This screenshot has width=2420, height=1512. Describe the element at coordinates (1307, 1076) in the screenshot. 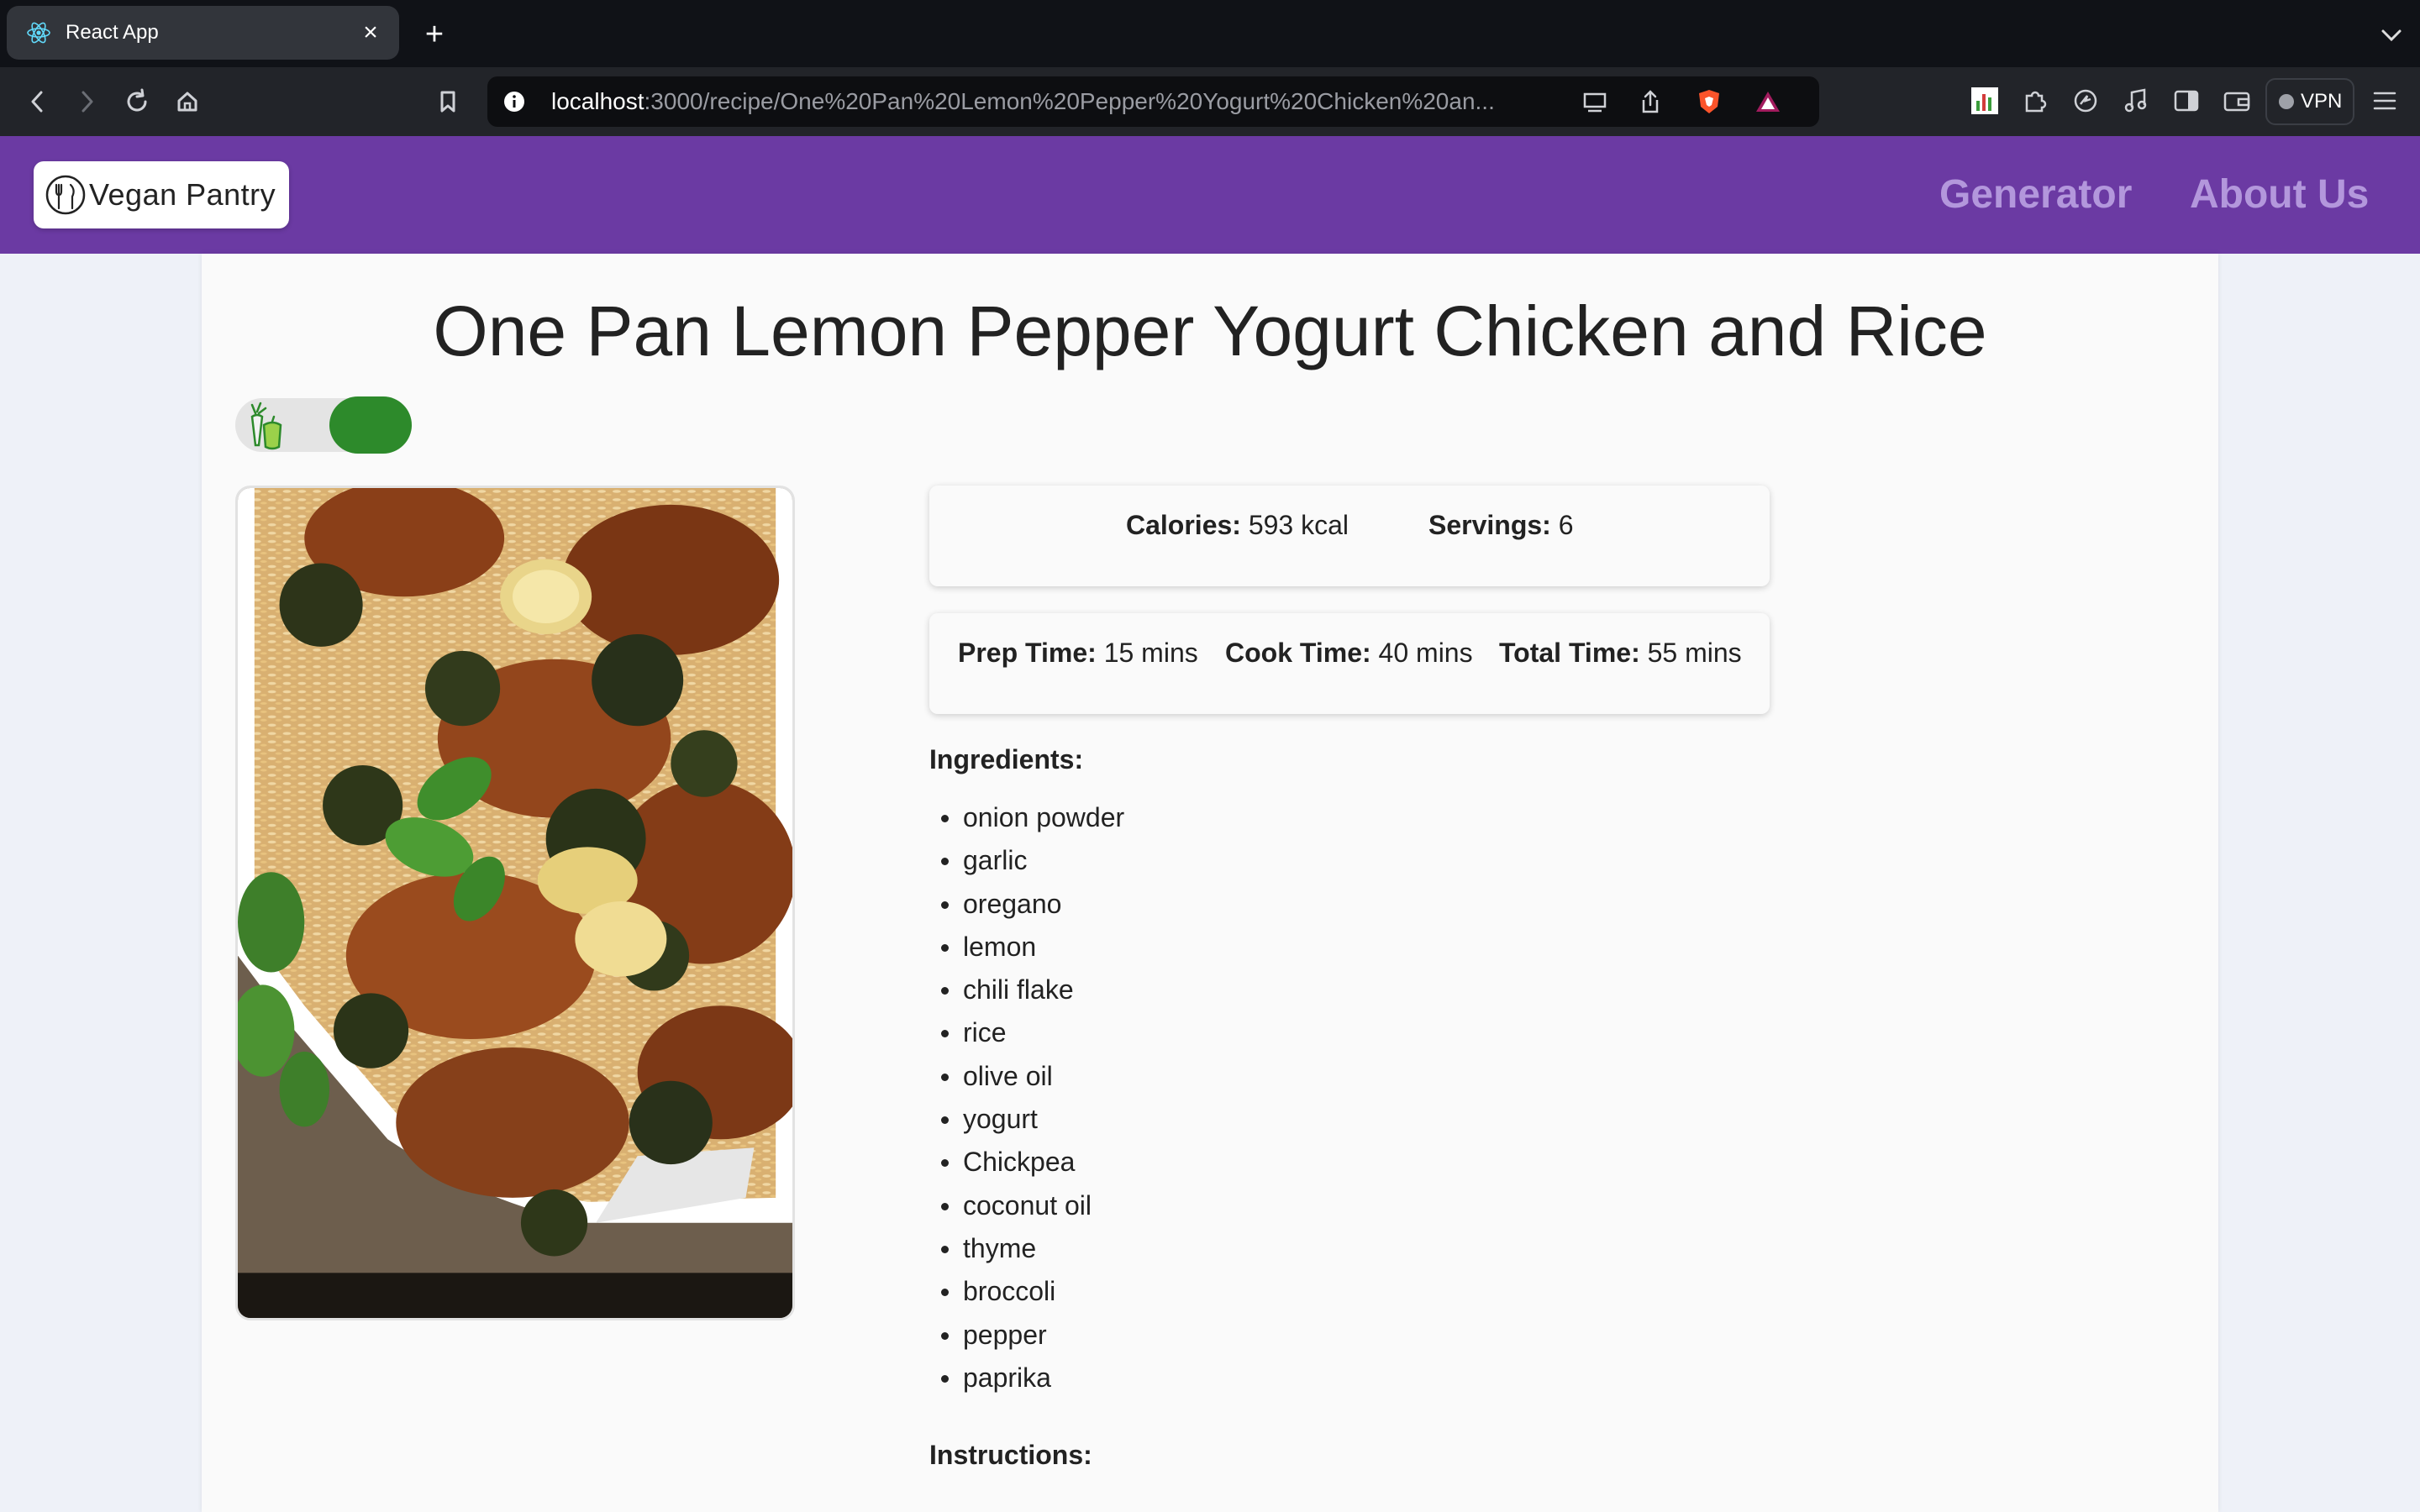

I see `list-item: olive oil` at that location.